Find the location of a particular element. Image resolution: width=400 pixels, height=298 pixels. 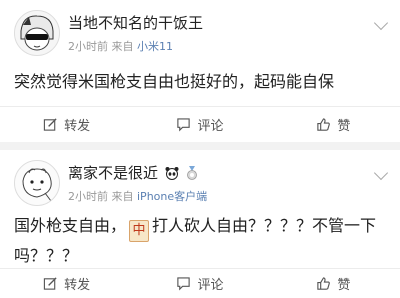

post-text: 突然觉得米国枪支自由也挺好的，起码能自保 is located at coordinates (174, 81).